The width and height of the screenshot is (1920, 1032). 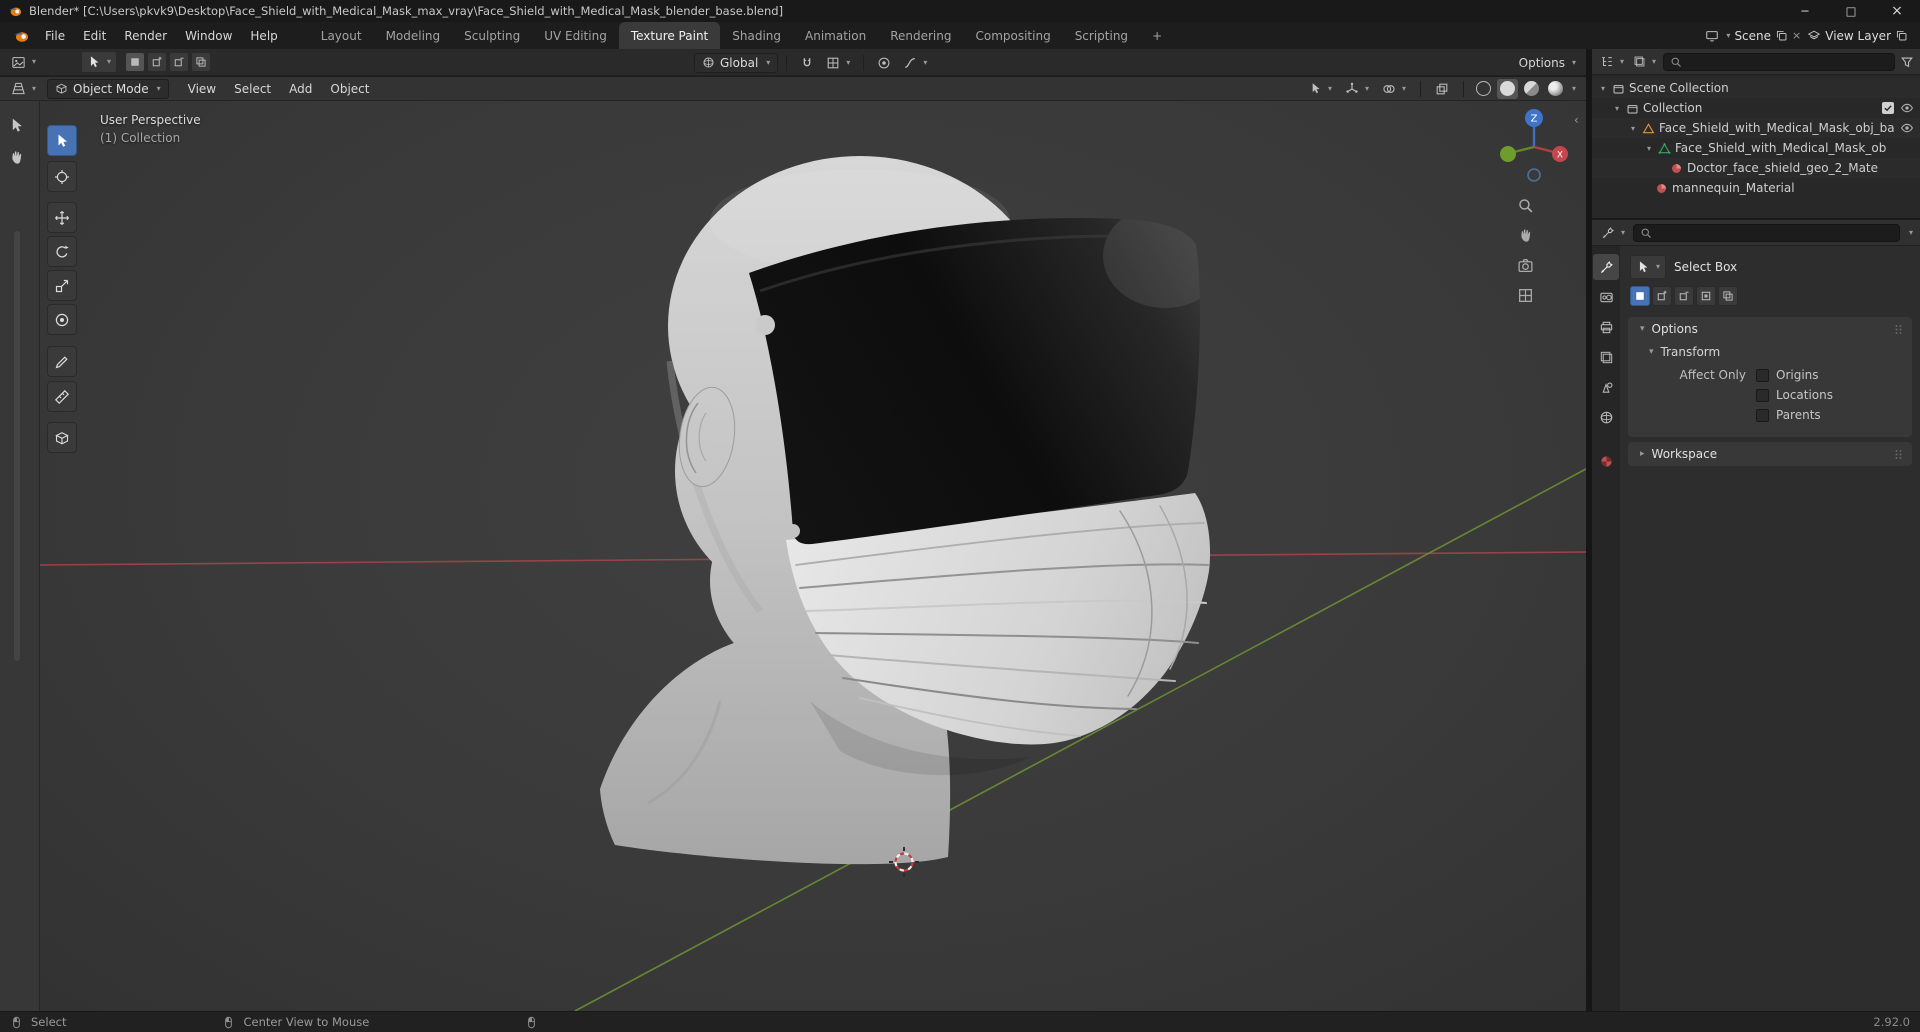 I want to click on editor-type-button-properties: ▾, so click(x=1613, y=233).